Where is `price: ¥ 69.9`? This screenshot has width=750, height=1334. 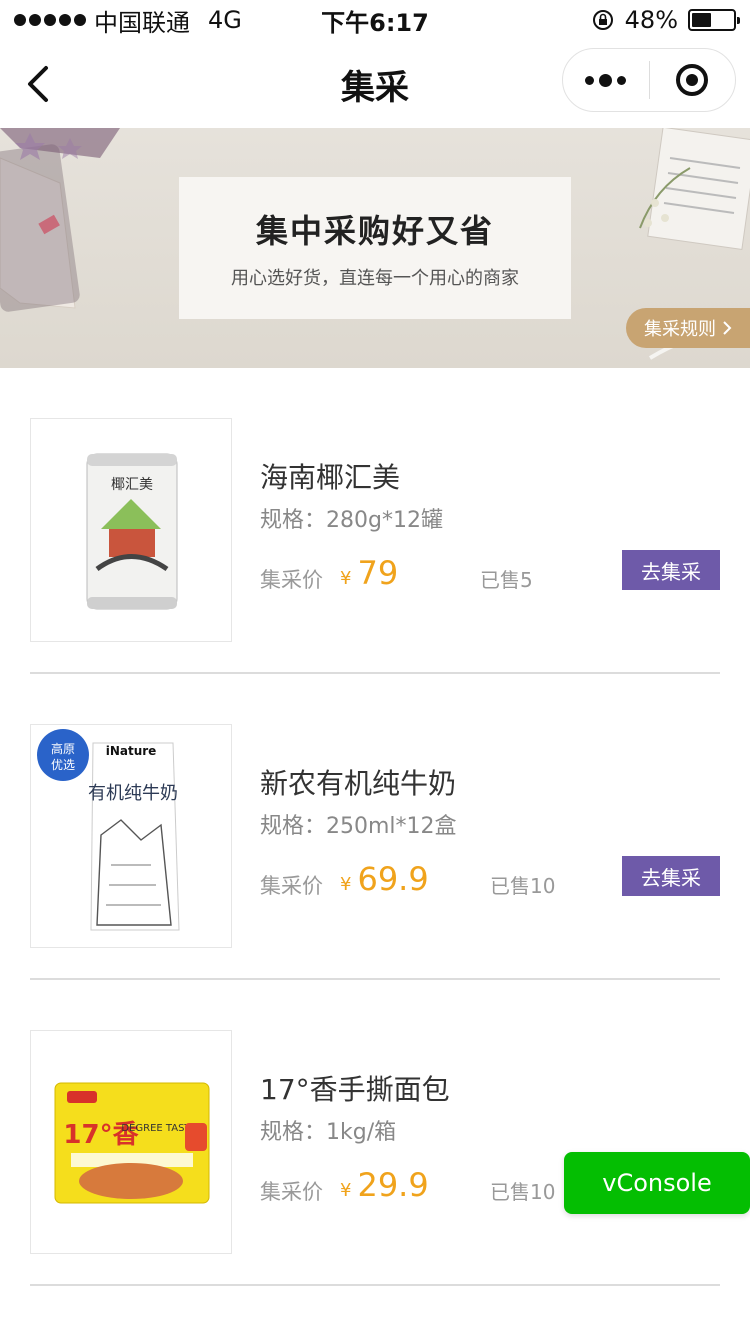
price: ¥ 69.9 is located at coordinates (384, 879).